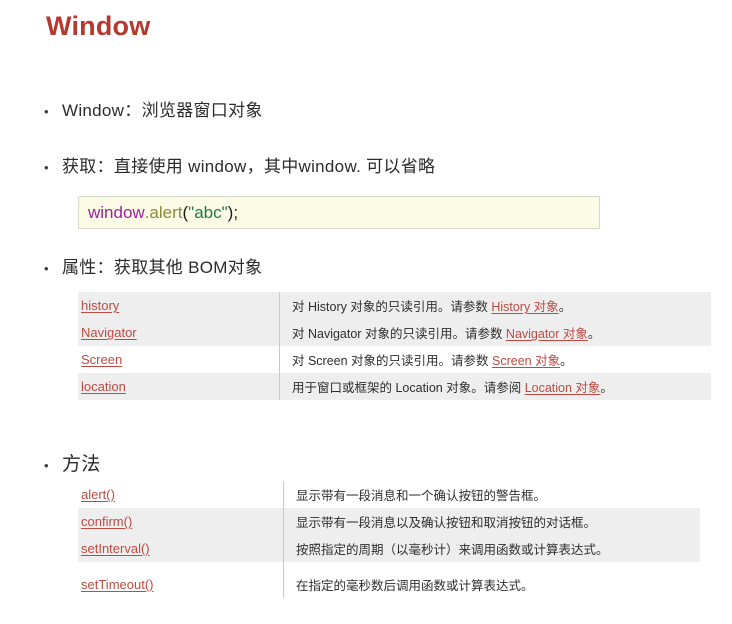 Image resolution: width=732 pixels, height=624 pixels. I want to click on property-name-cell: Screen, so click(178, 359).